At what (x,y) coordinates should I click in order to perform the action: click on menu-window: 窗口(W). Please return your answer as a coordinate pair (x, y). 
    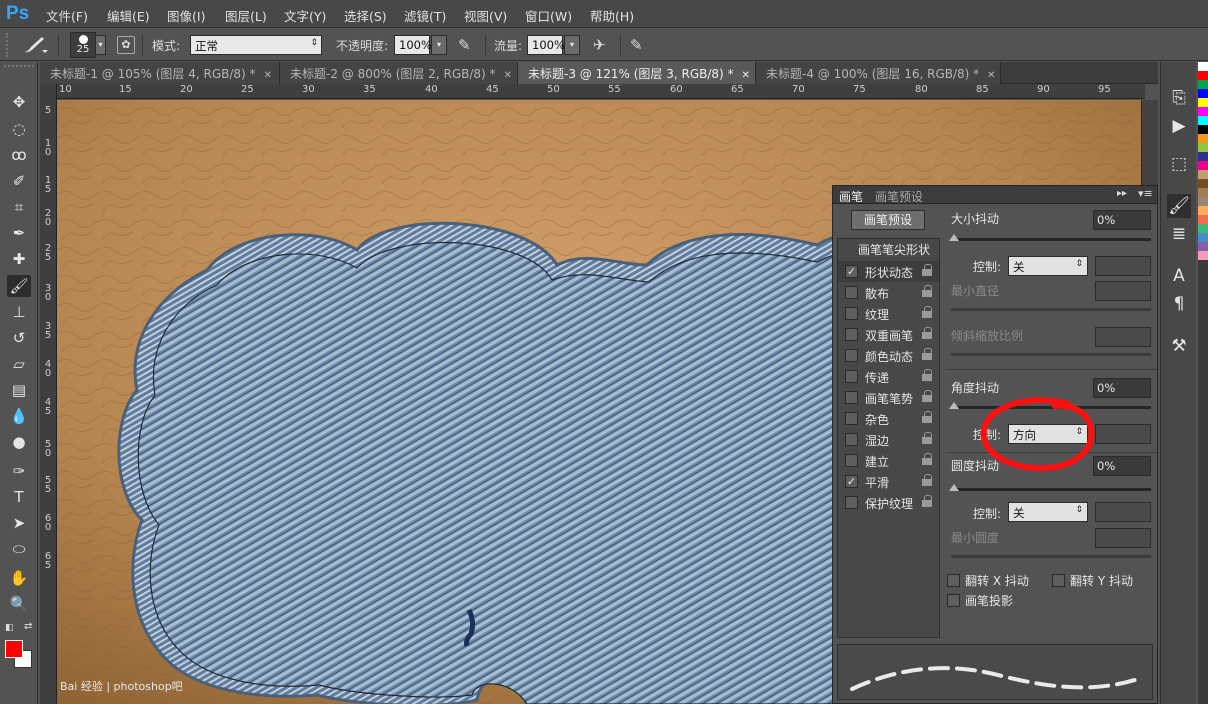
    Looking at the image, I should click on (548, 15).